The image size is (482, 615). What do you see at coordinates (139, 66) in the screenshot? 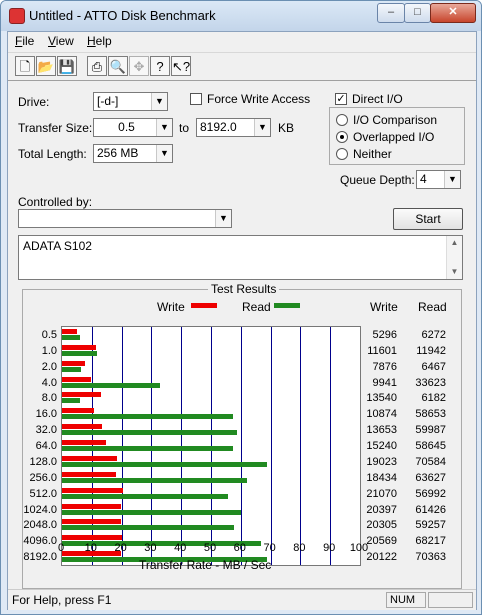
I see `move-icon: ✥` at bounding box center [139, 66].